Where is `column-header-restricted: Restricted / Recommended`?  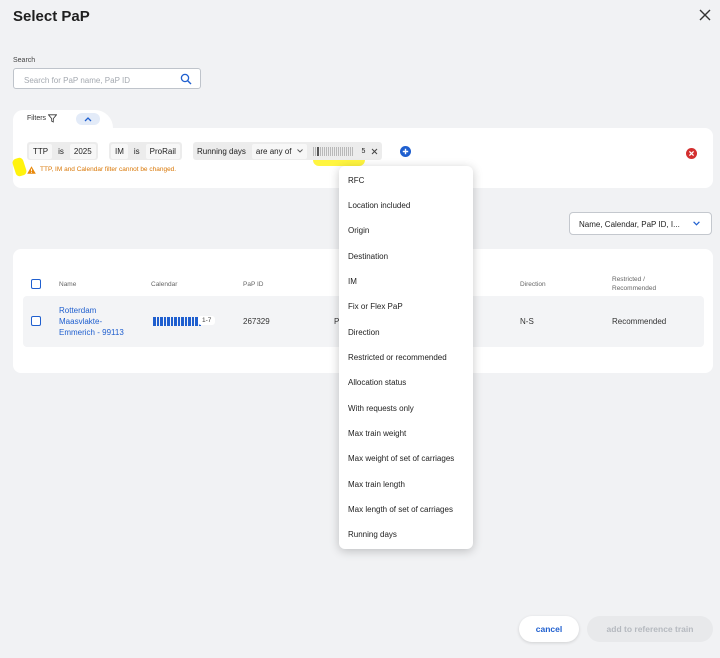 column-header-restricted: Restricted / Recommended is located at coordinates (634, 284).